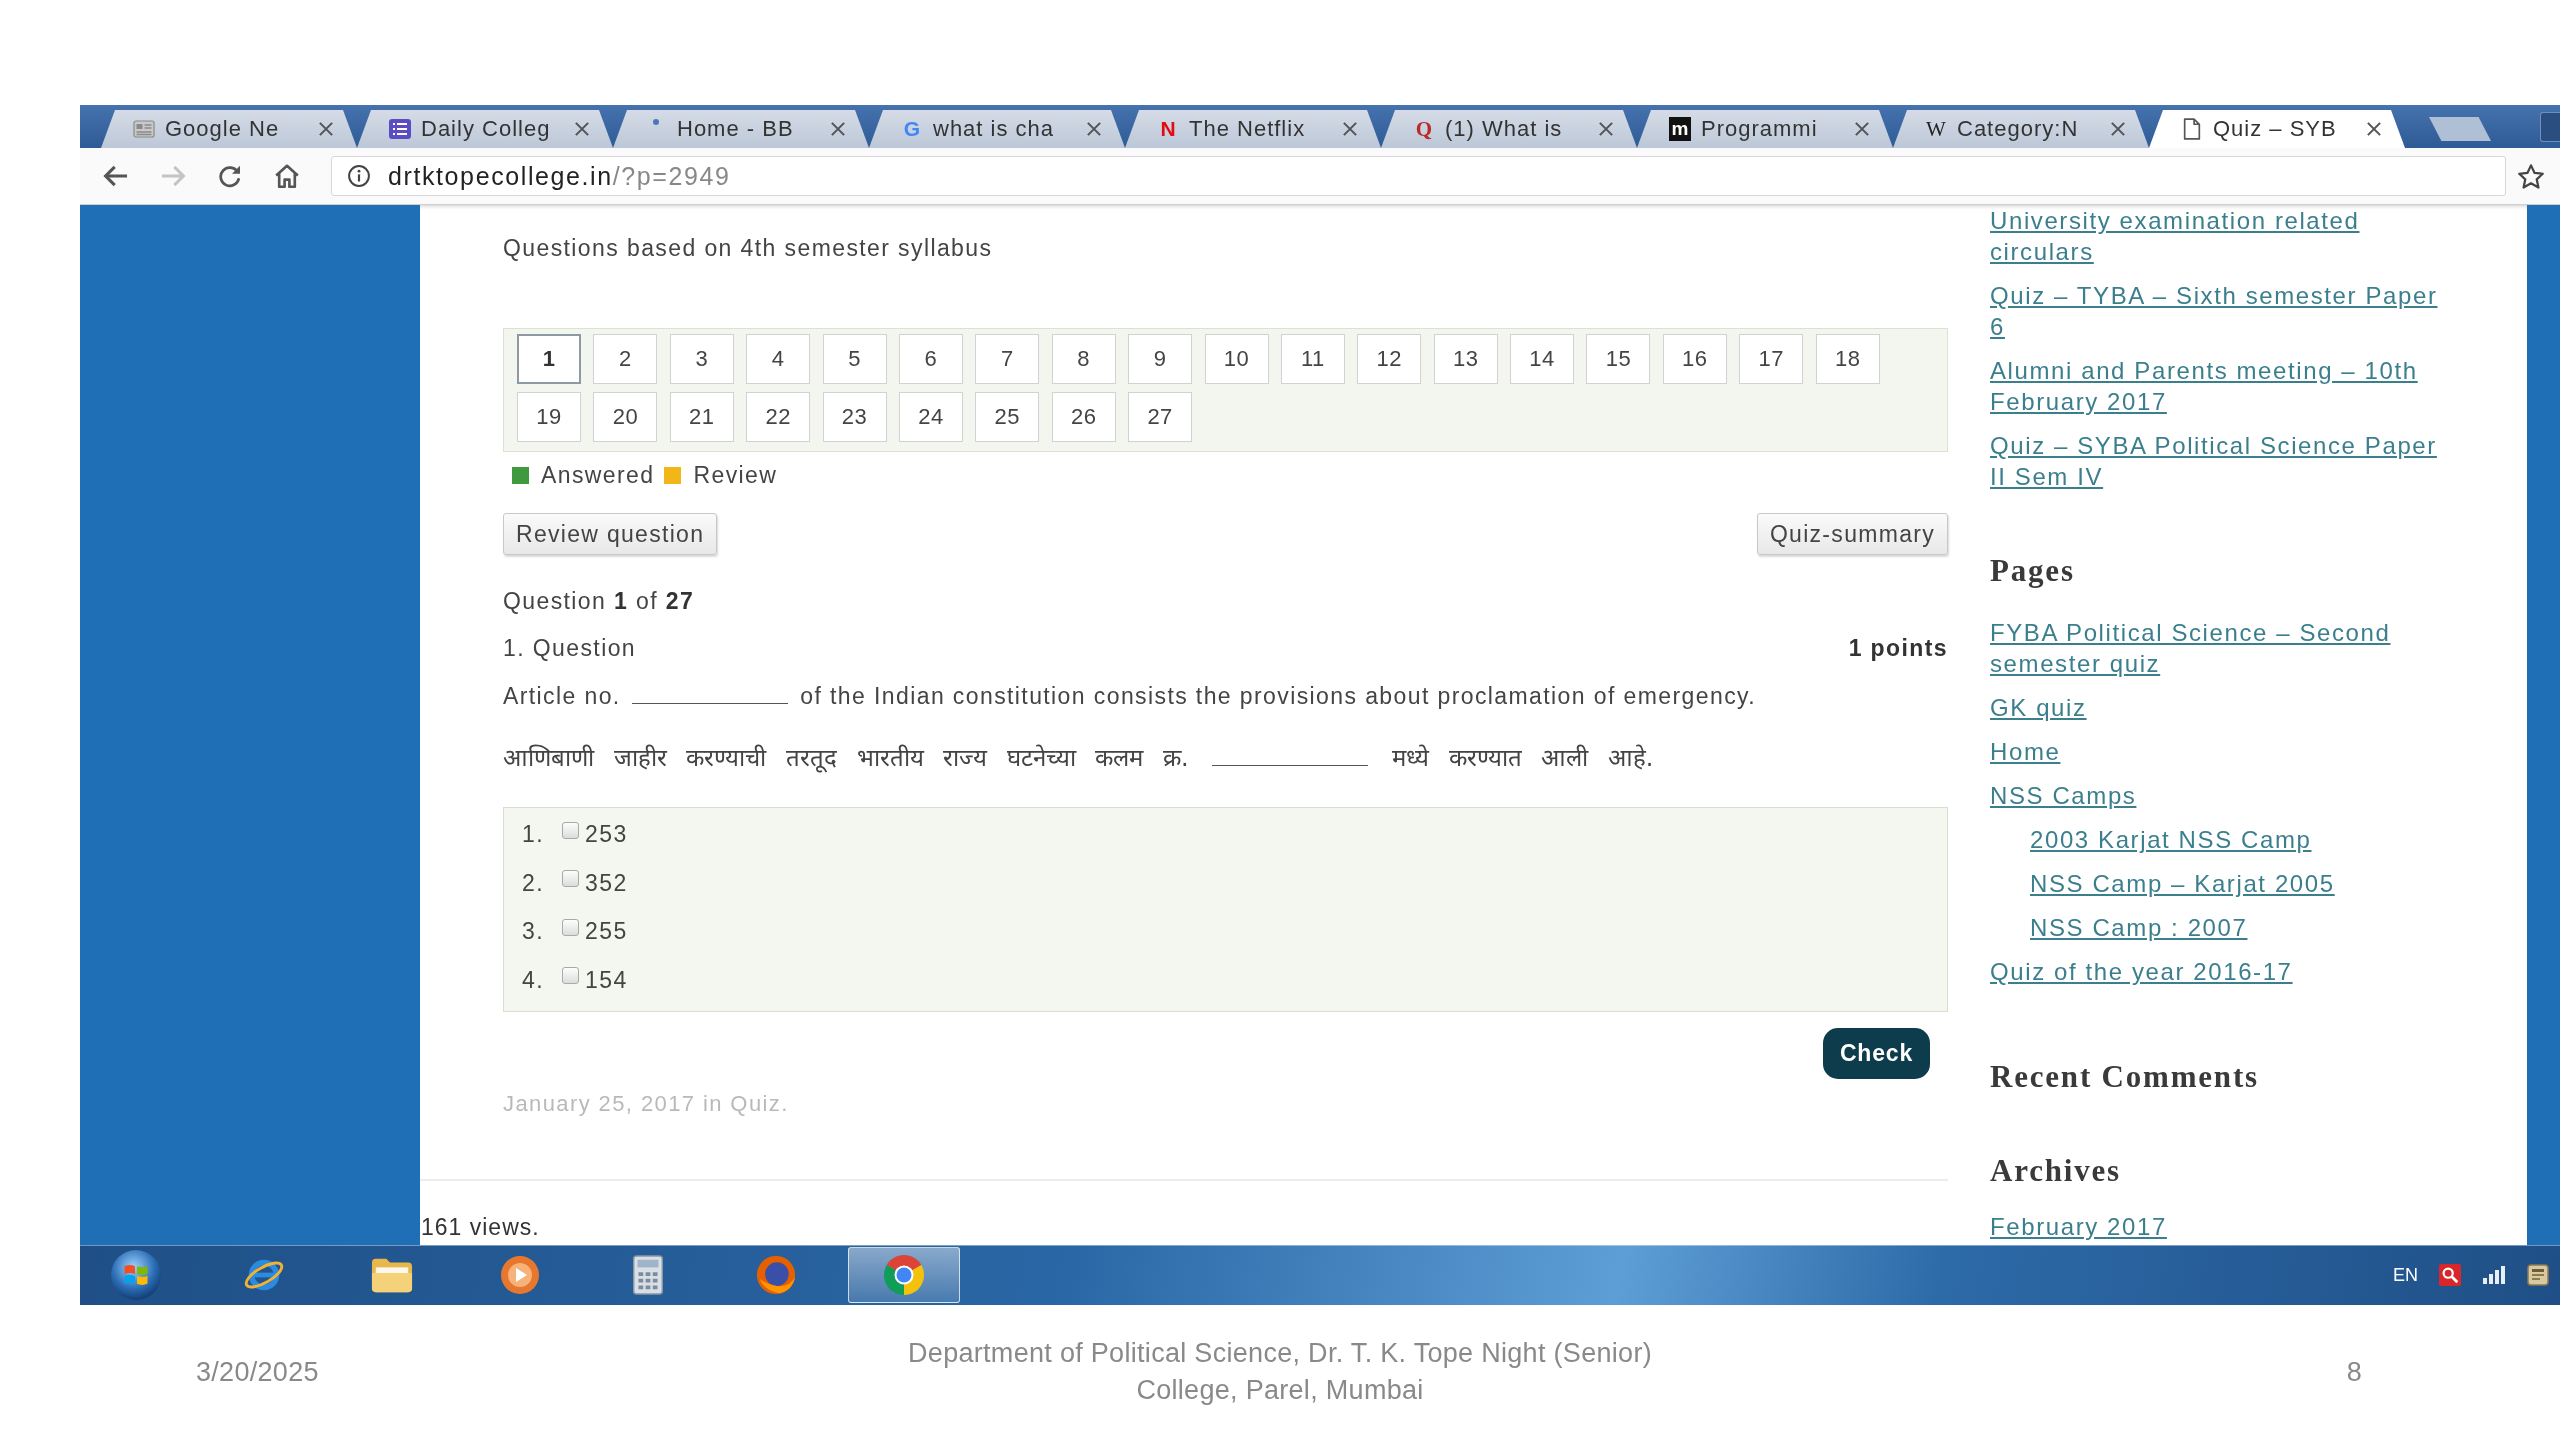 This screenshot has height=1440, width=2560. What do you see at coordinates (2494, 1275) in the screenshot?
I see `signal-bars-icon` at bounding box center [2494, 1275].